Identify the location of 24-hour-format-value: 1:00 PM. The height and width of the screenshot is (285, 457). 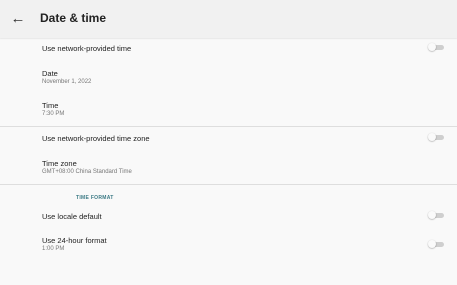
(53, 249).